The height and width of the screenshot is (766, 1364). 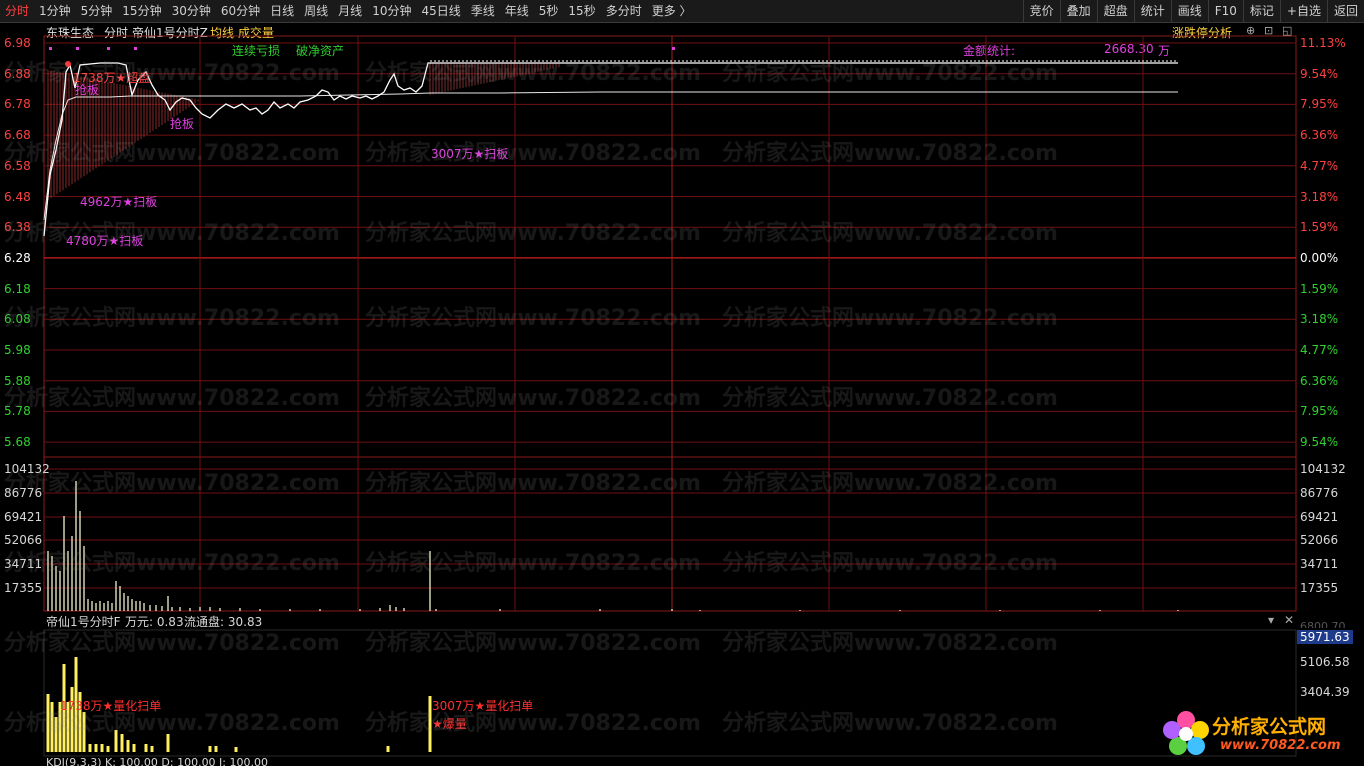 What do you see at coordinates (23, 564) in the screenshot?
I see `volume-tick: 34711` at bounding box center [23, 564].